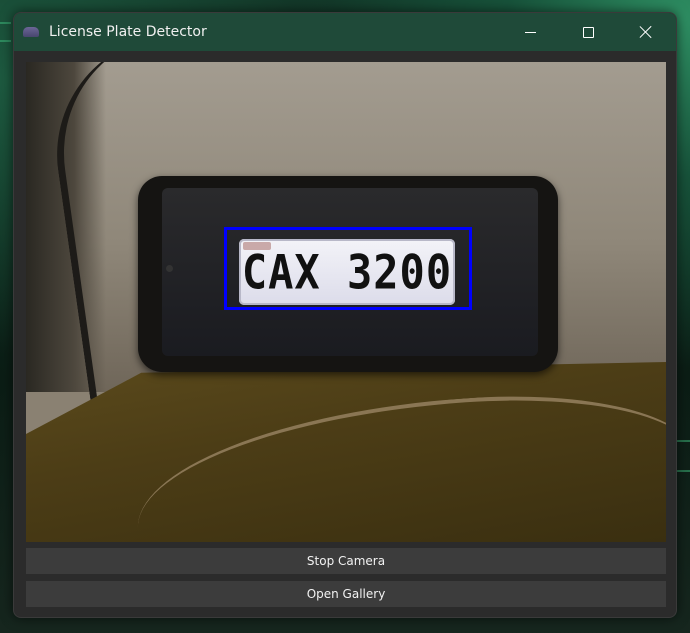 Image resolution: width=690 pixels, height=633 pixels. What do you see at coordinates (31, 32) in the screenshot?
I see `app-icon` at bounding box center [31, 32].